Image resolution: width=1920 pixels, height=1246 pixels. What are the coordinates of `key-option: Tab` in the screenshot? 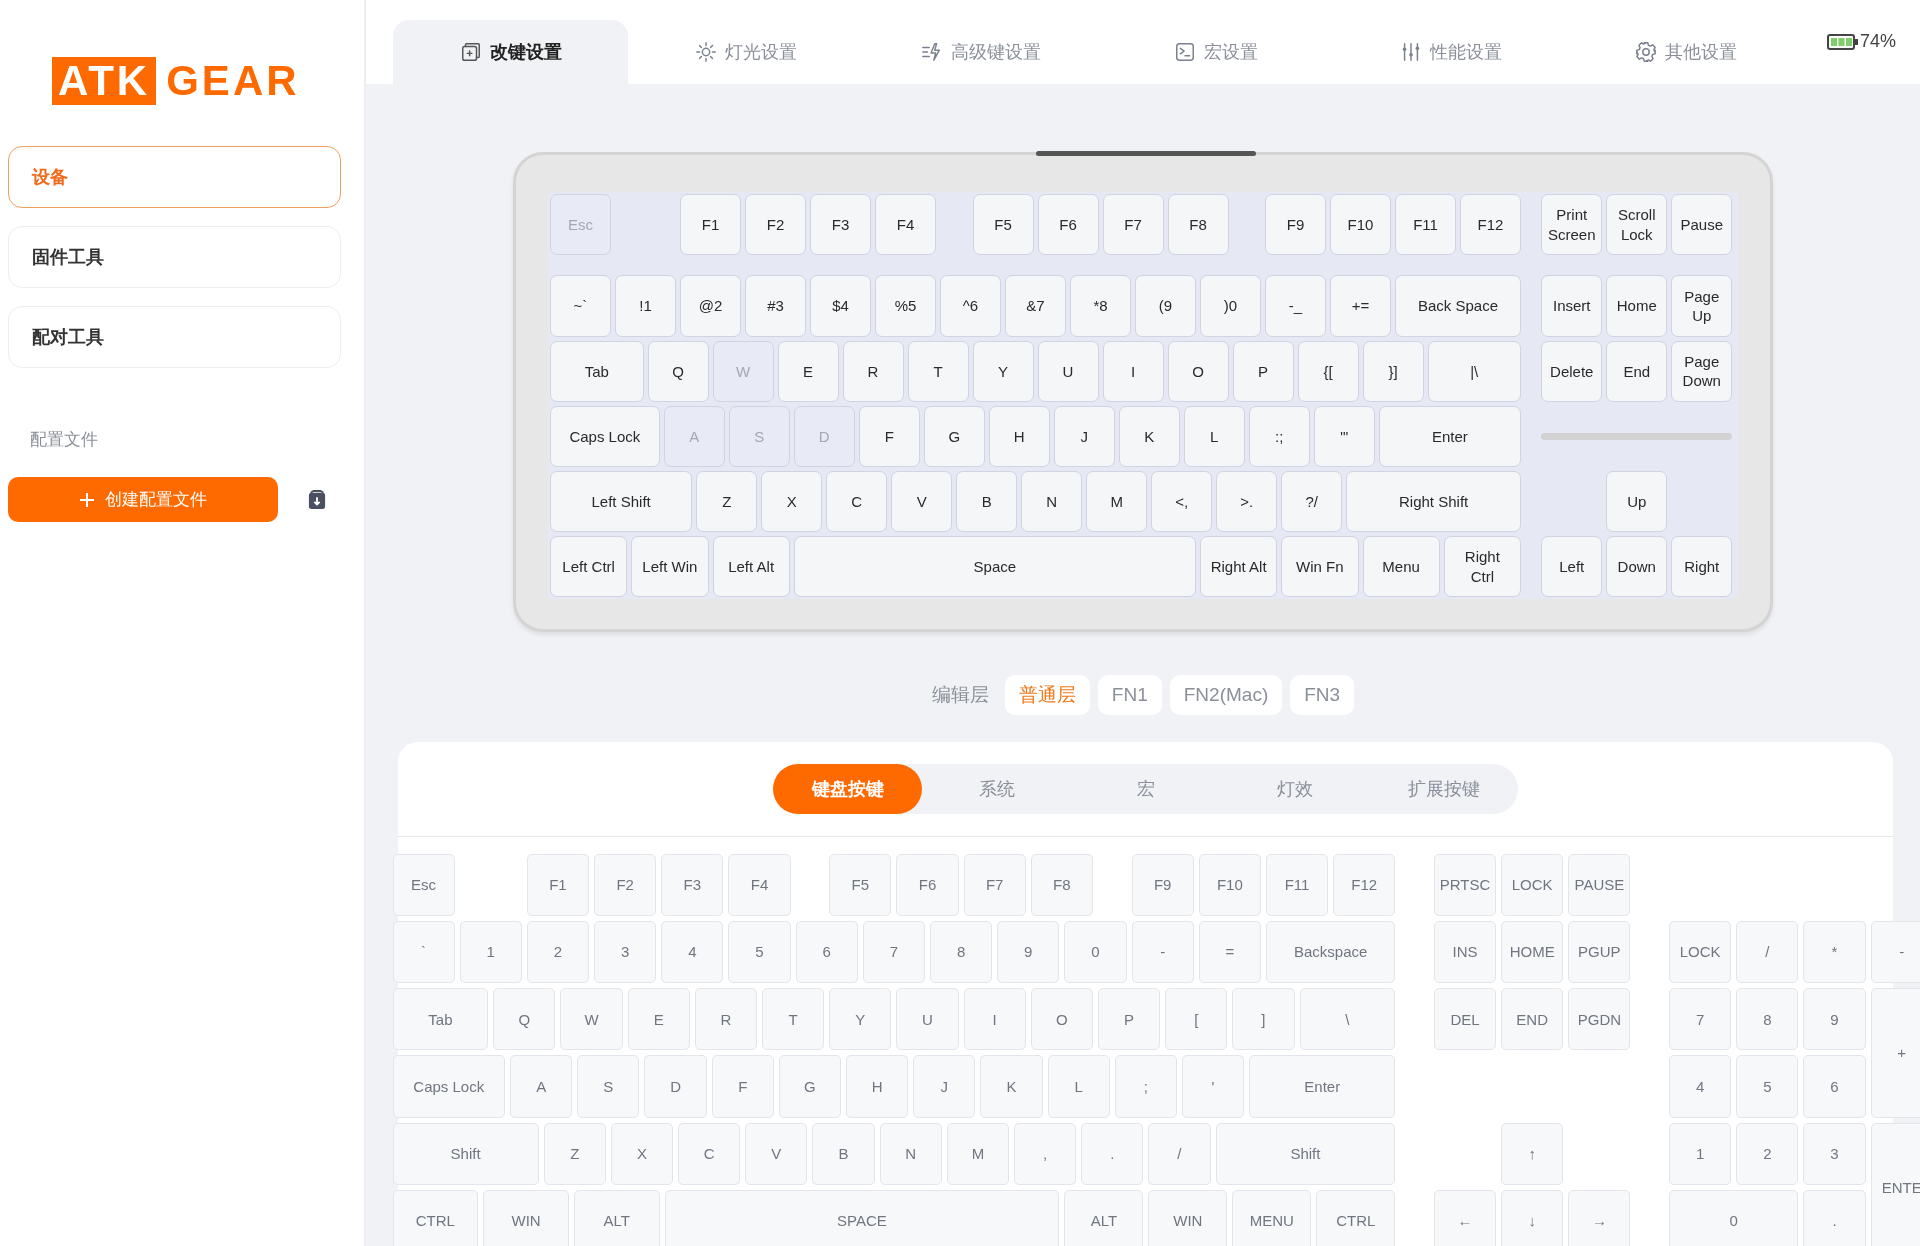 It's located at (440, 1019).